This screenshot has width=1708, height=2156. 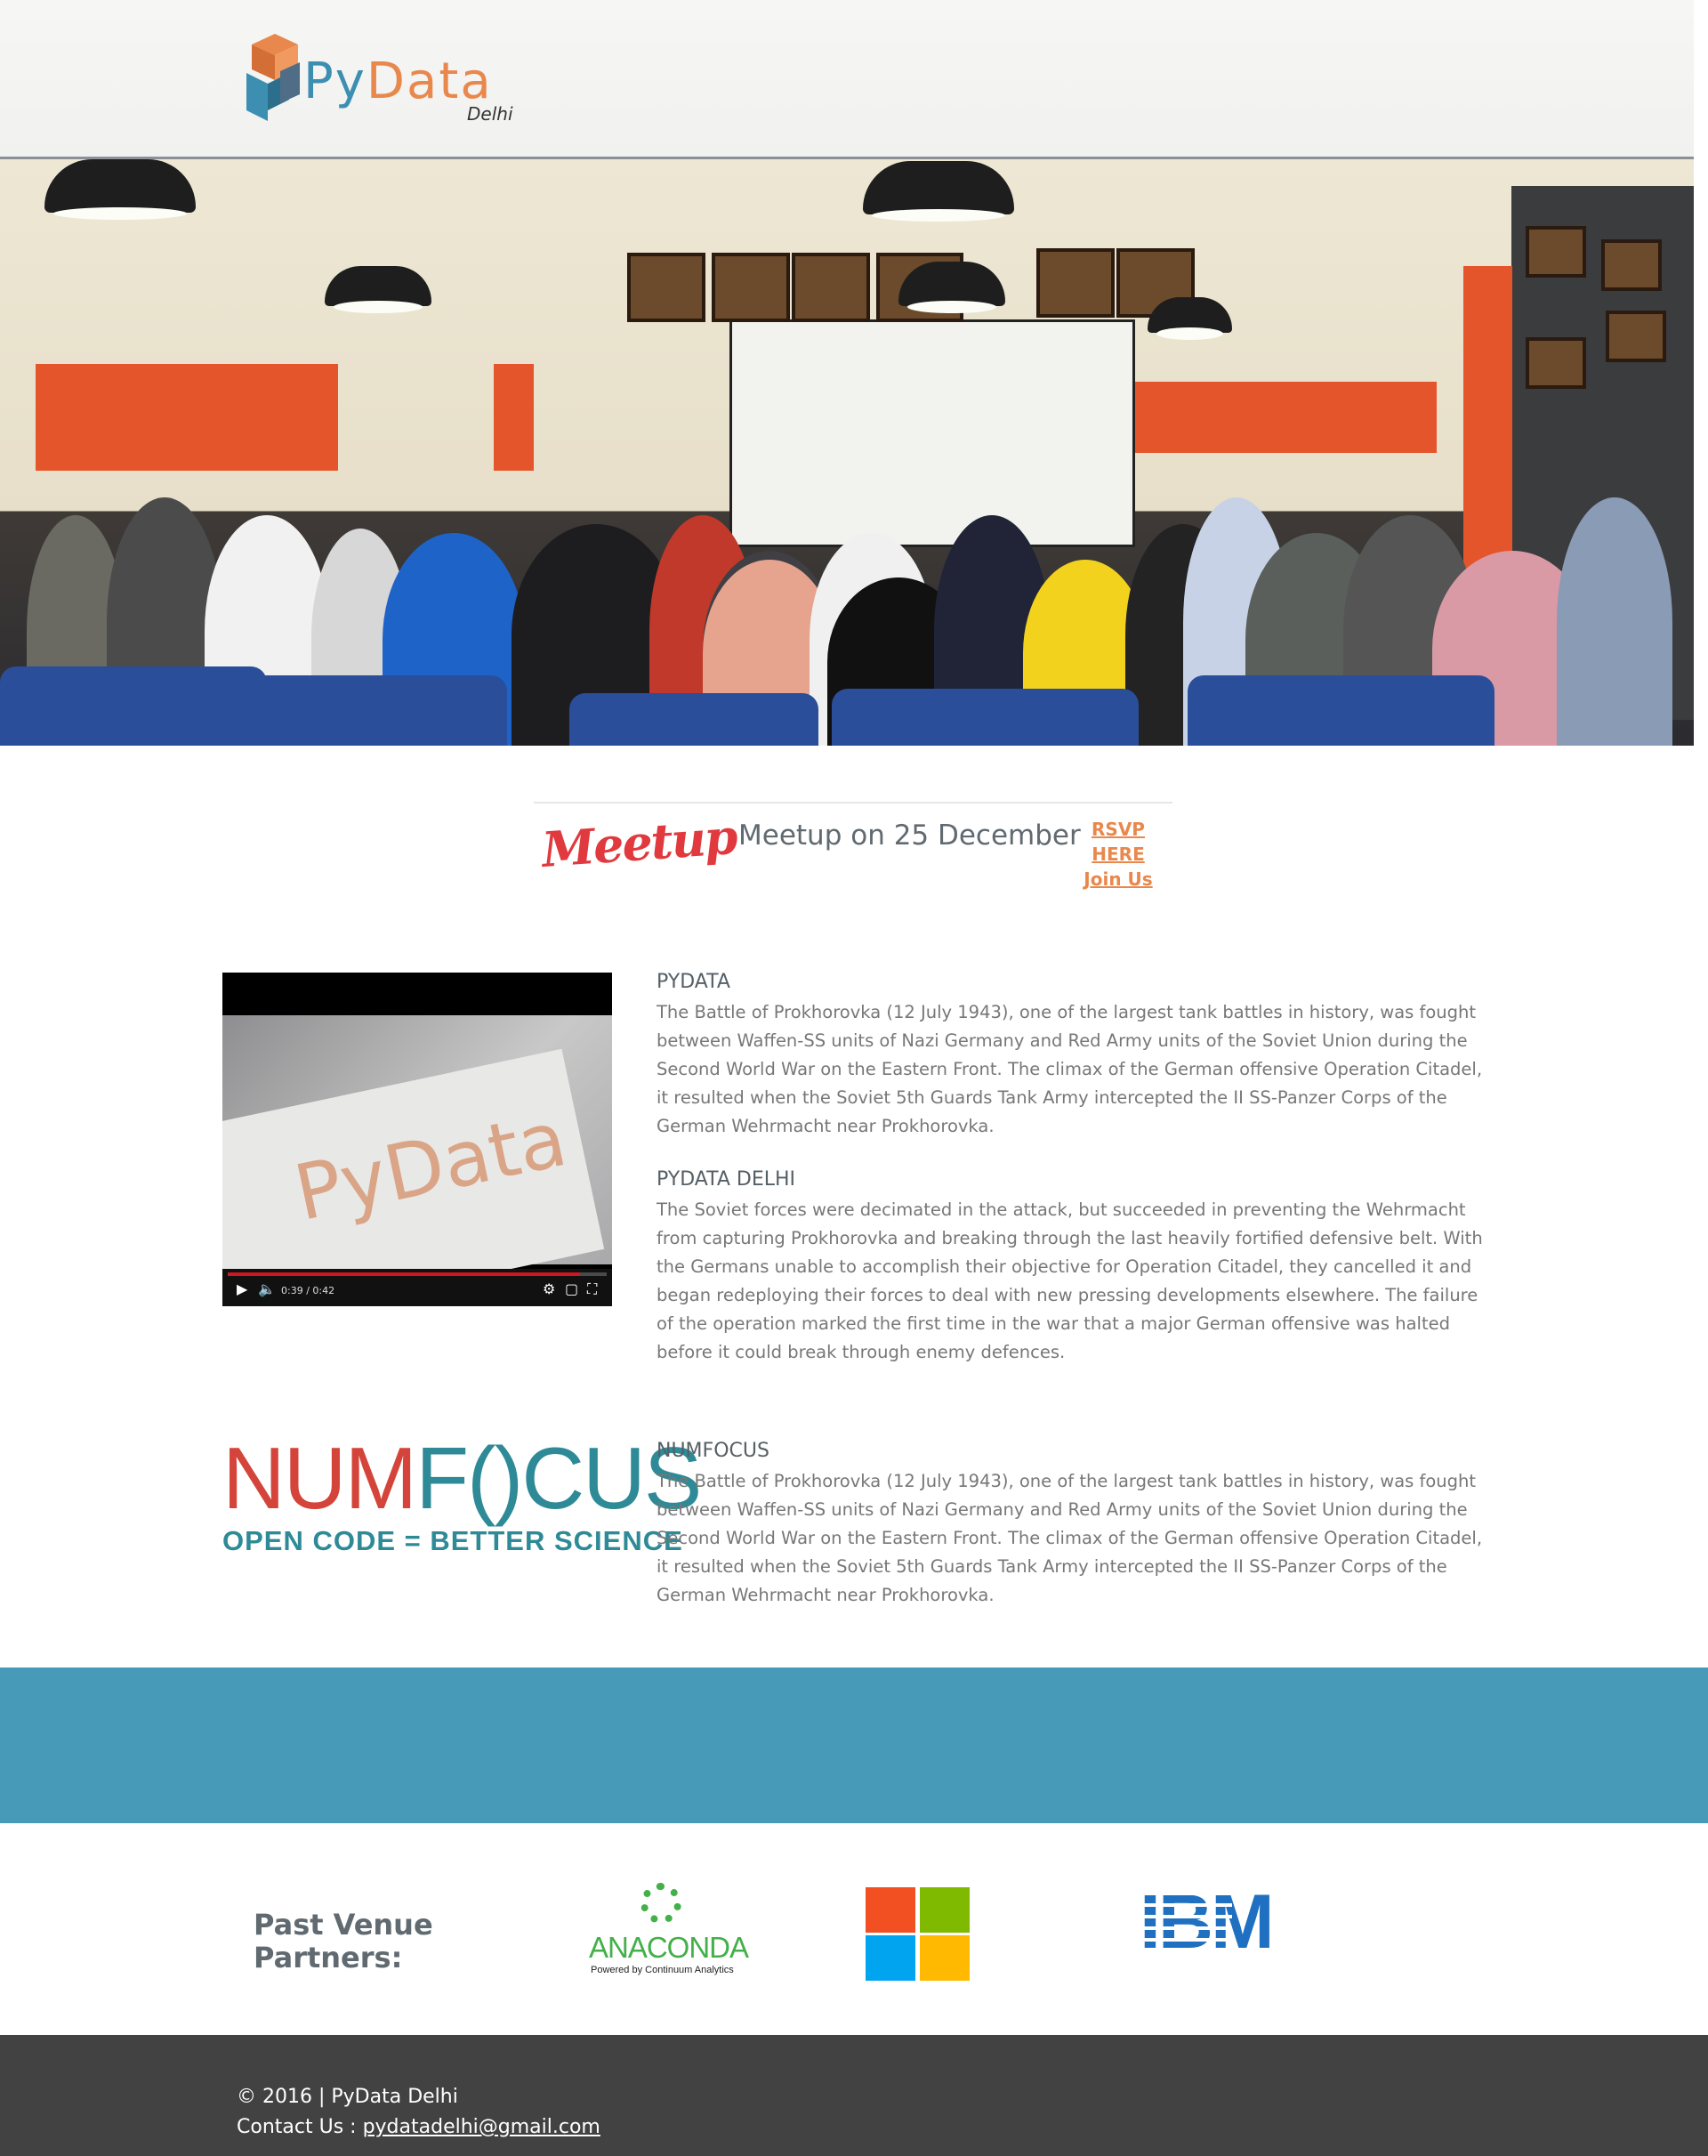 I want to click on video-time: 0:39 / 0:42, so click(x=308, y=1290).